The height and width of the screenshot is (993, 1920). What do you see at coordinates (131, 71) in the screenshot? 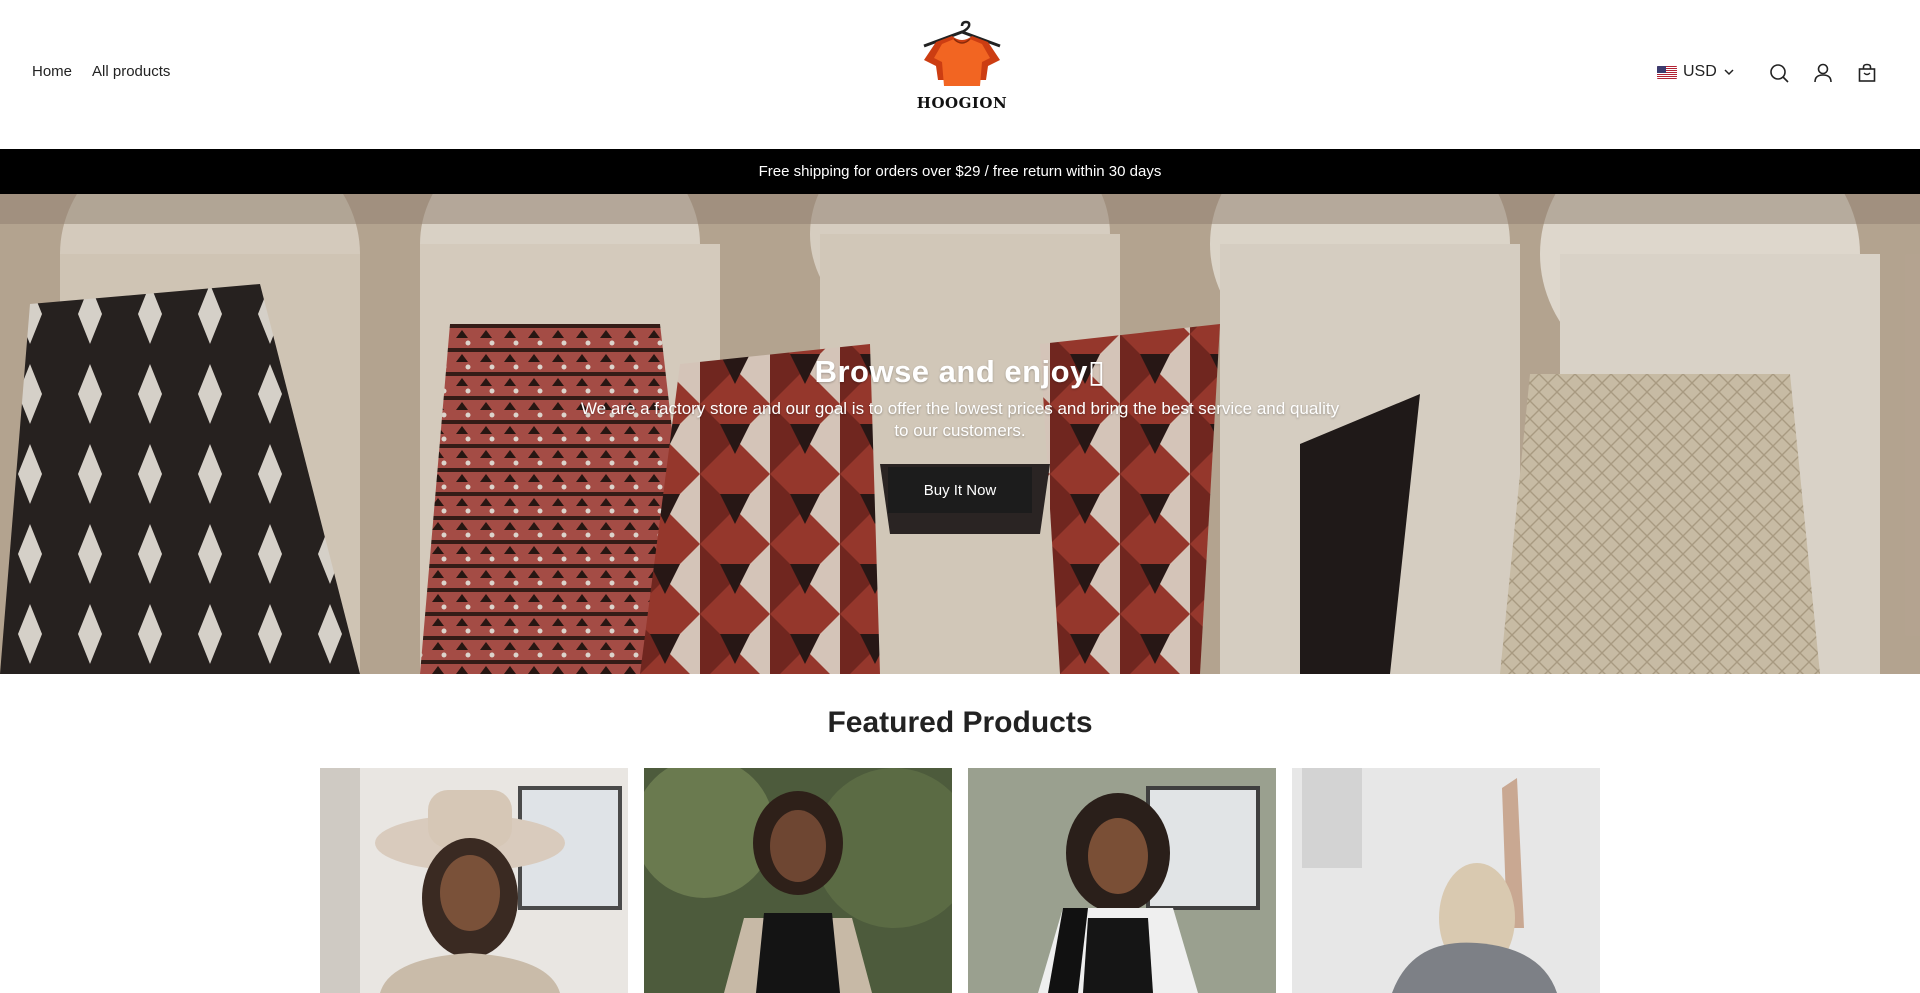
I see `nav-all-products-link: All products` at bounding box center [131, 71].